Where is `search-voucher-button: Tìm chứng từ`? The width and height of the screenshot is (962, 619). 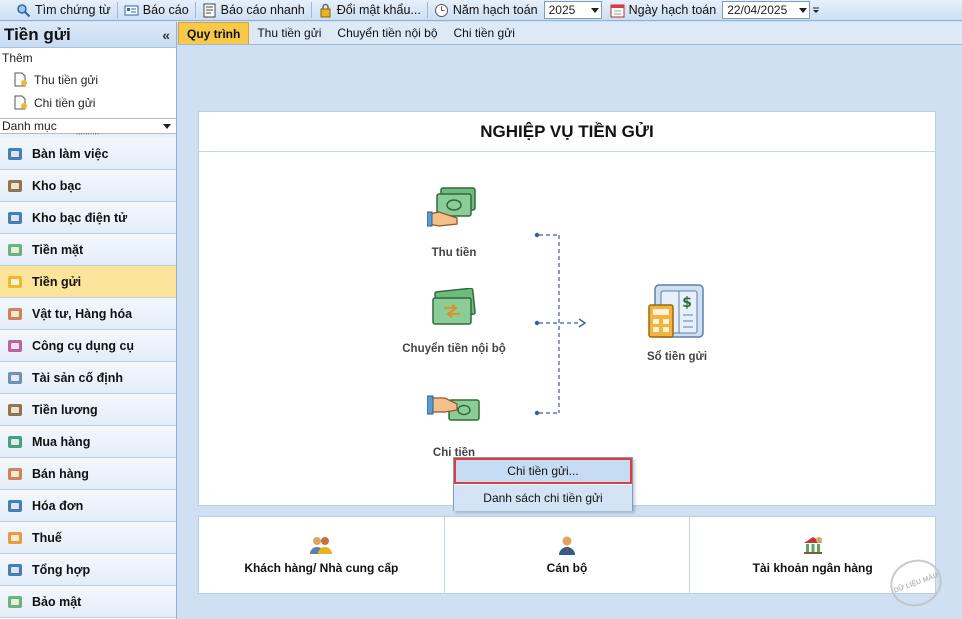
search-voucher-button: Tìm chứng từ is located at coordinates (63, 10).